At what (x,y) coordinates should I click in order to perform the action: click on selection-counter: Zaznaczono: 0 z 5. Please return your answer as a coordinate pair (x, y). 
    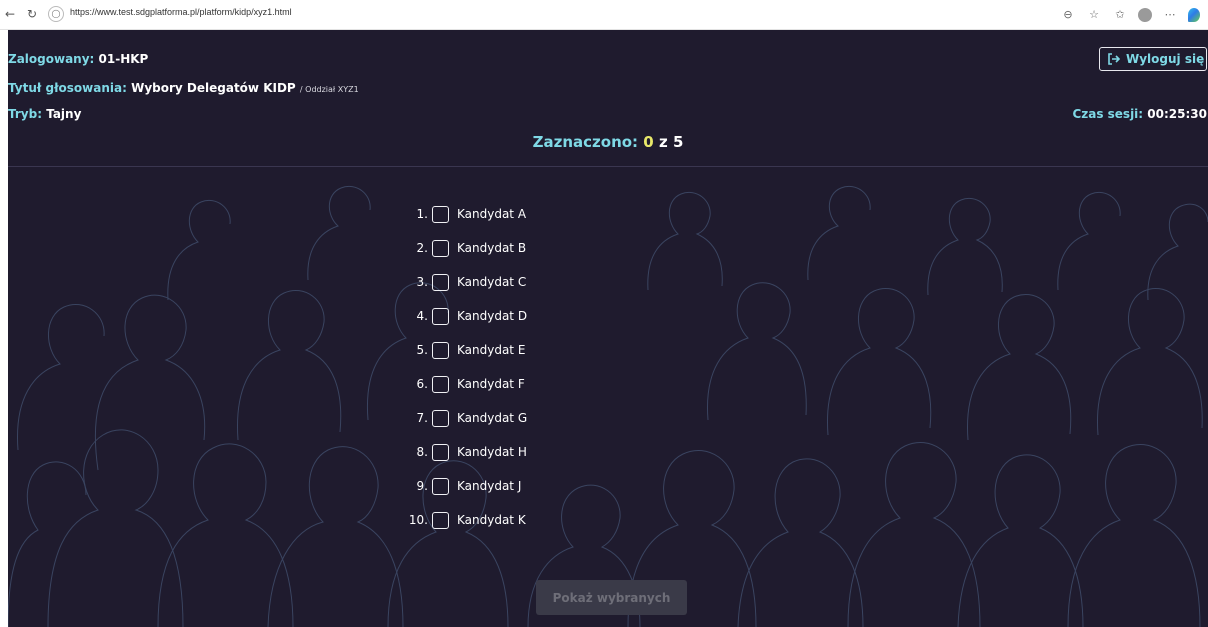
    Looking at the image, I should click on (608, 142).